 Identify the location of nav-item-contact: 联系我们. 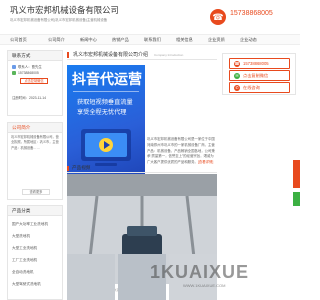
(152, 40).